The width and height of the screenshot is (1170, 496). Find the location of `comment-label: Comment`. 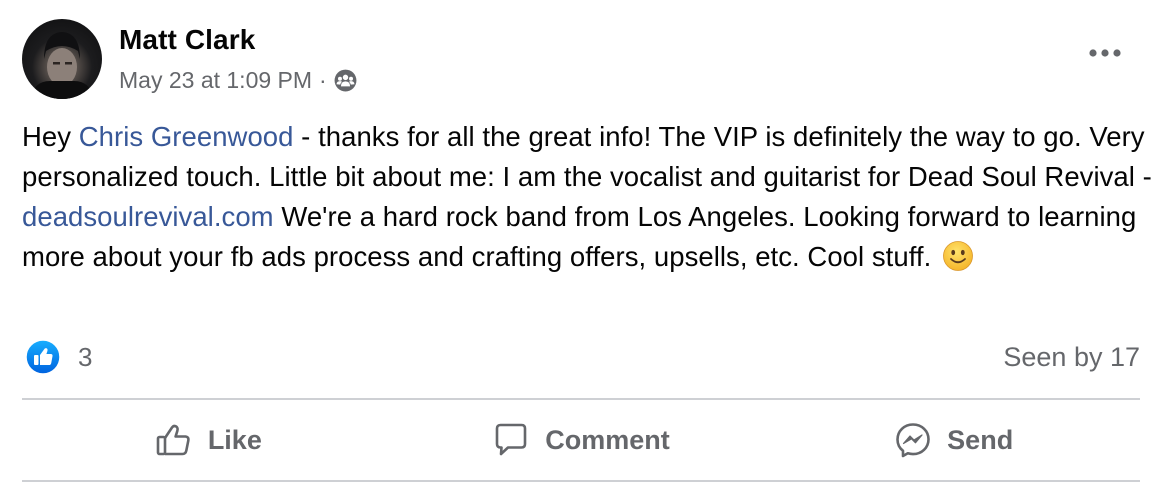

comment-label: Comment is located at coordinates (607, 439).